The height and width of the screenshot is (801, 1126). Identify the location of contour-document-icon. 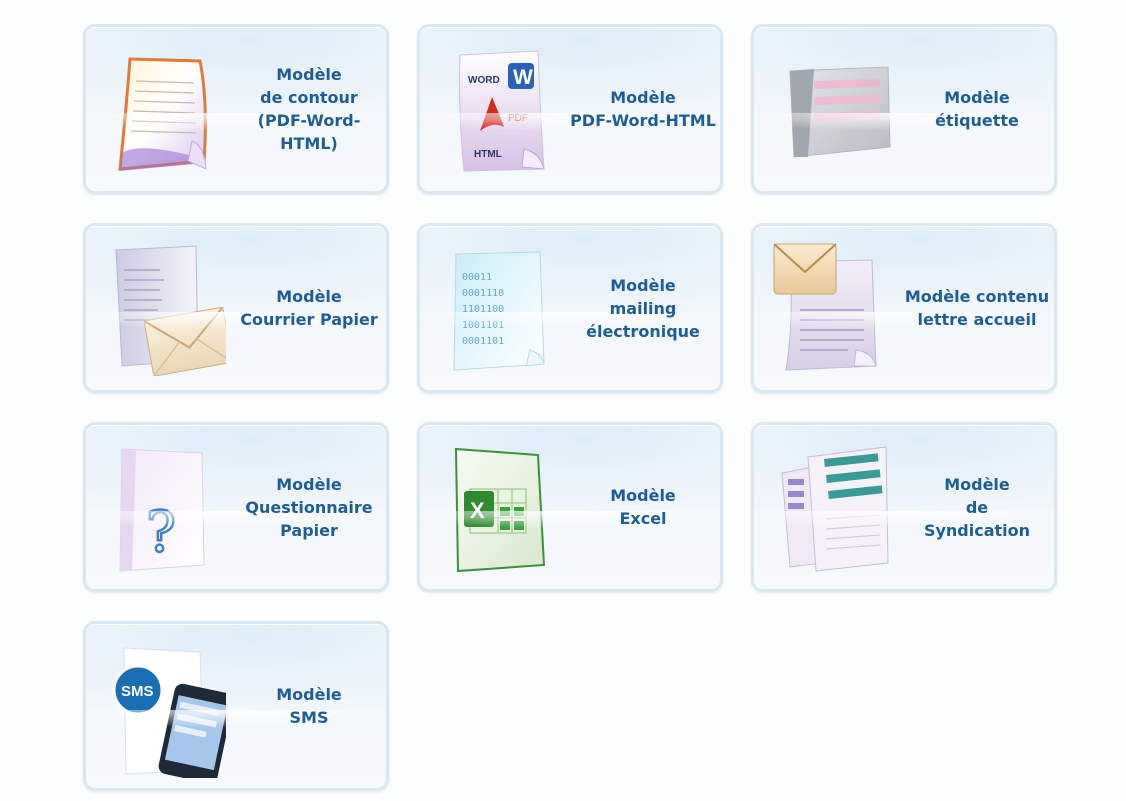
(163, 111).